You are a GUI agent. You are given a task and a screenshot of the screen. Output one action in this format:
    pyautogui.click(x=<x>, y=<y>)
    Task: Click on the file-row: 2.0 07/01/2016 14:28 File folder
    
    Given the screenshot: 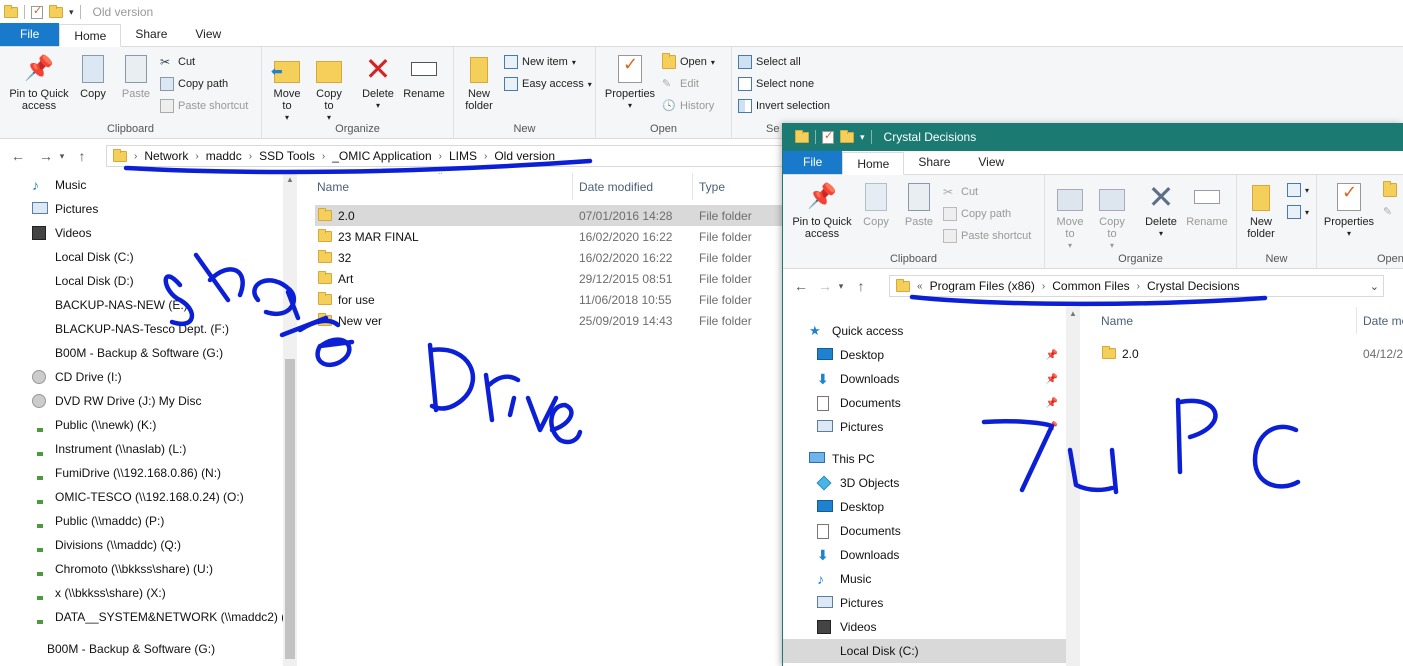 What is the action you would take?
    pyautogui.click(x=549, y=215)
    